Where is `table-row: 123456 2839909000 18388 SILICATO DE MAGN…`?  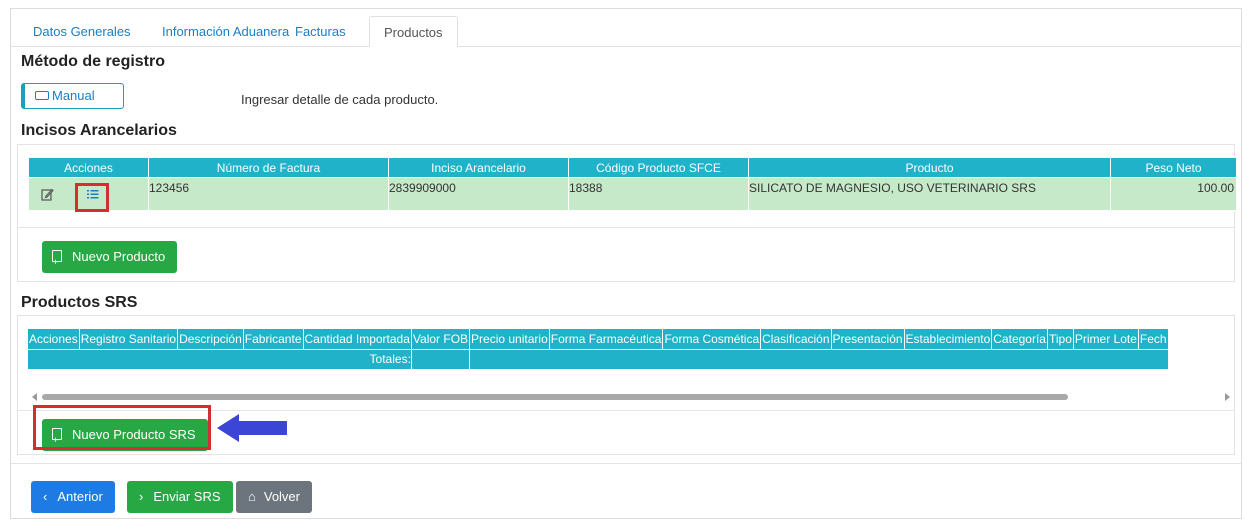 table-row: 123456 2839909000 18388 SILICATO DE MAGN… is located at coordinates (632, 194).